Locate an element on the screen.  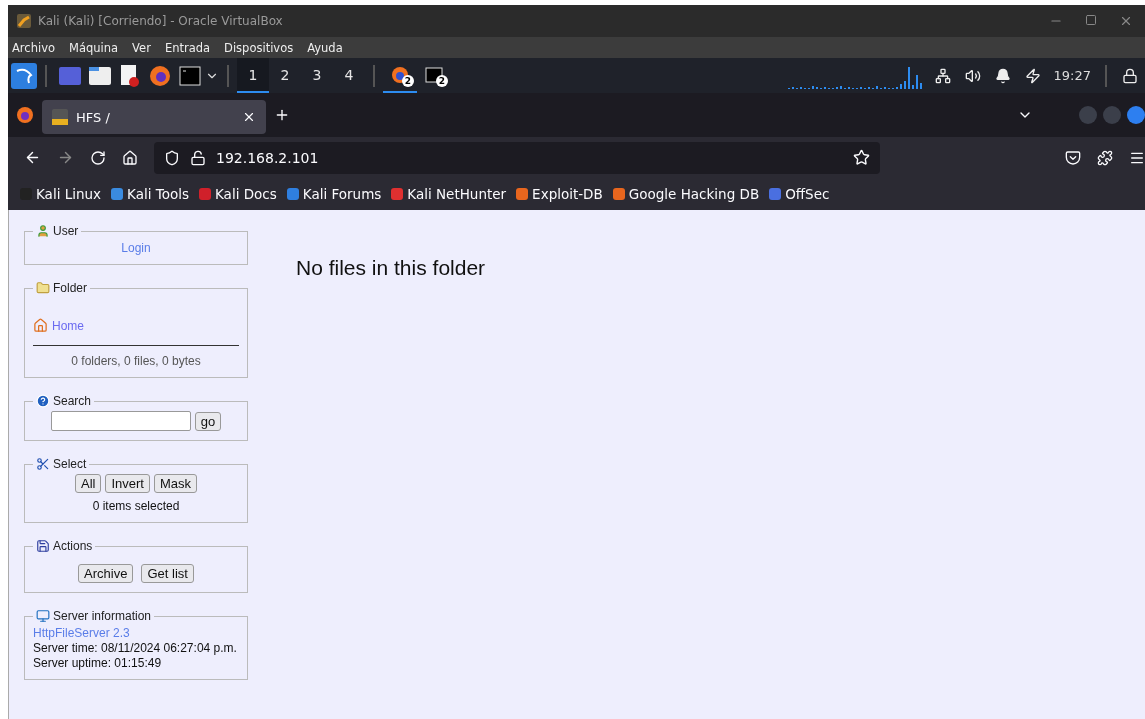
menu-item: Entrada is located at coordinates (187, 47).